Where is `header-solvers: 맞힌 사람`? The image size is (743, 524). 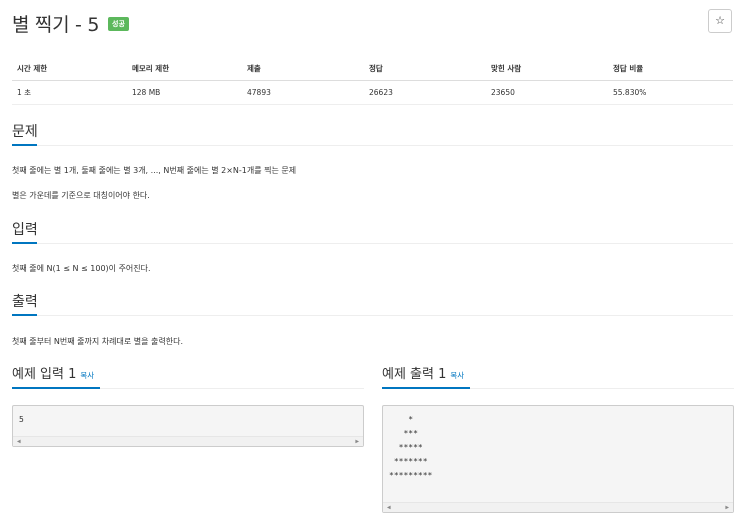
header-solvers: 맞힌 사람 is located at coordinates (547, 69).